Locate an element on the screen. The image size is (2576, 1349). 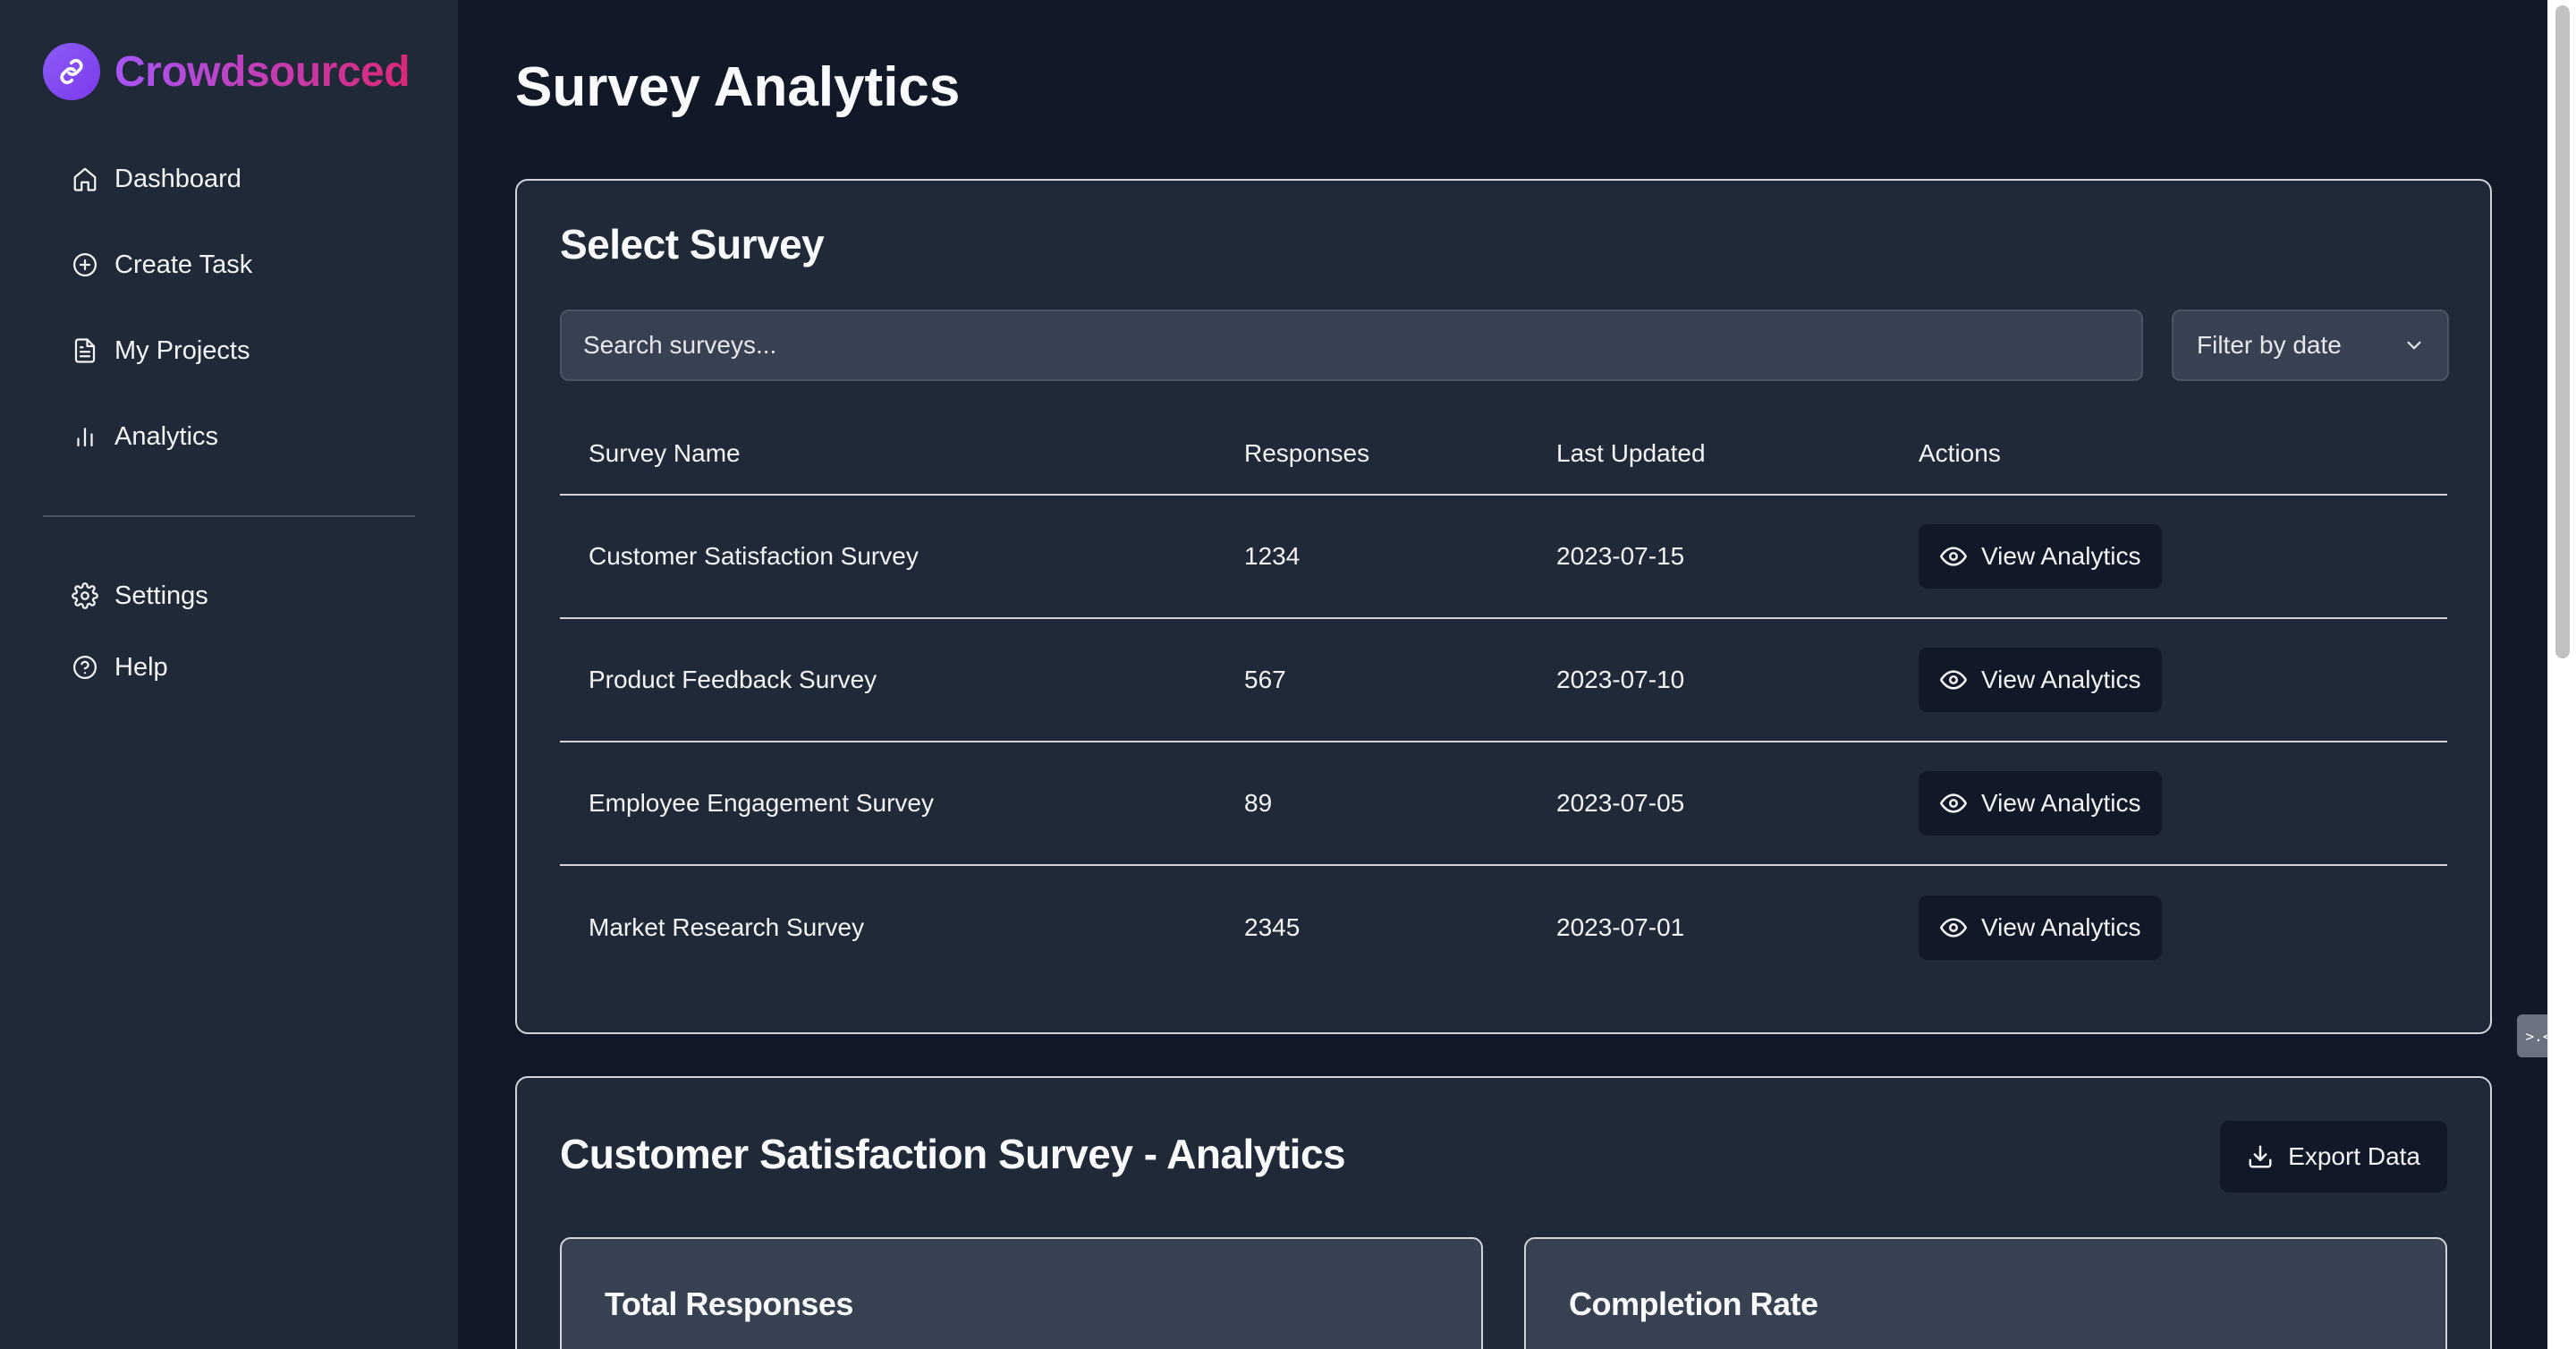
column-header: Survey Name is located at coordinates (665, 453).